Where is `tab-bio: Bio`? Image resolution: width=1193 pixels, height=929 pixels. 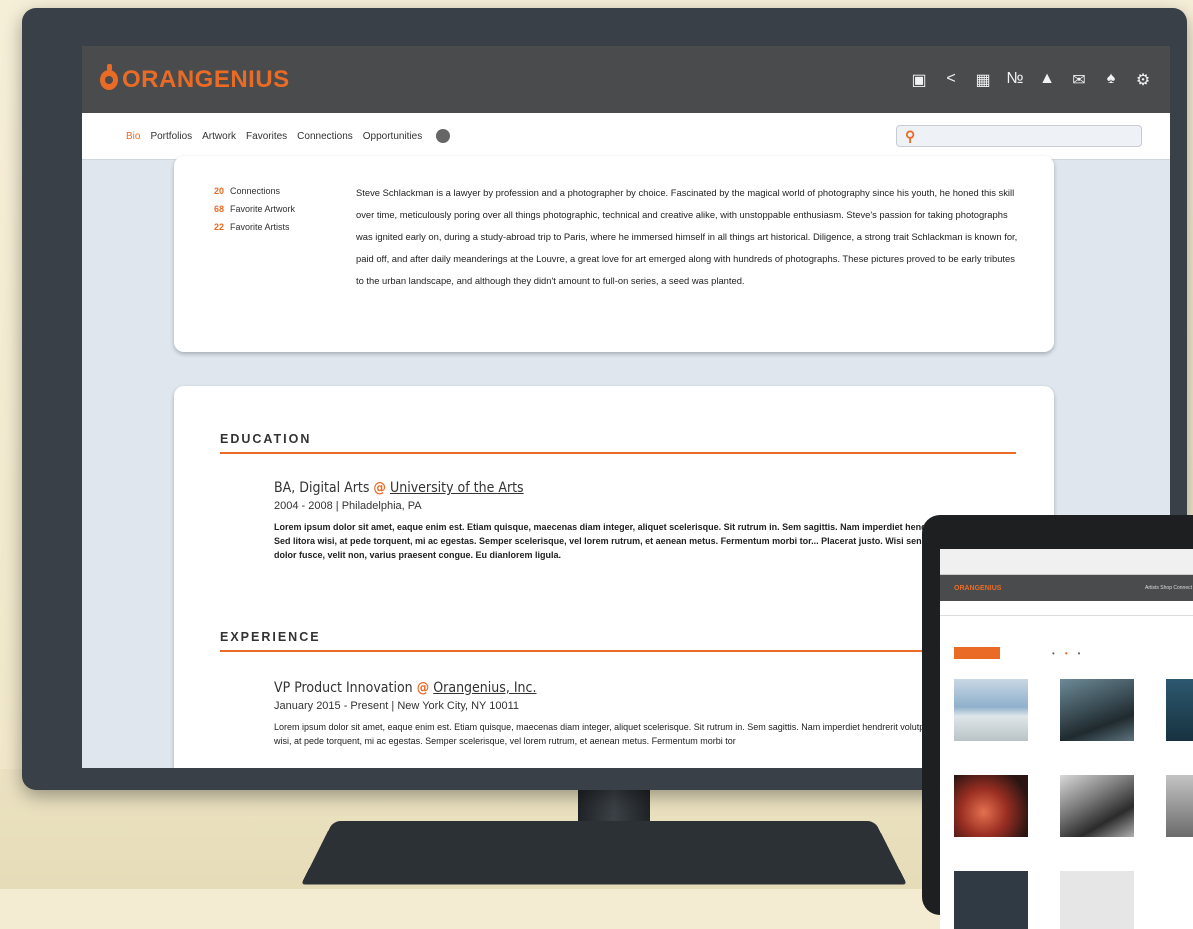 tab-bio: Bio is located at coordinates (133, 136).